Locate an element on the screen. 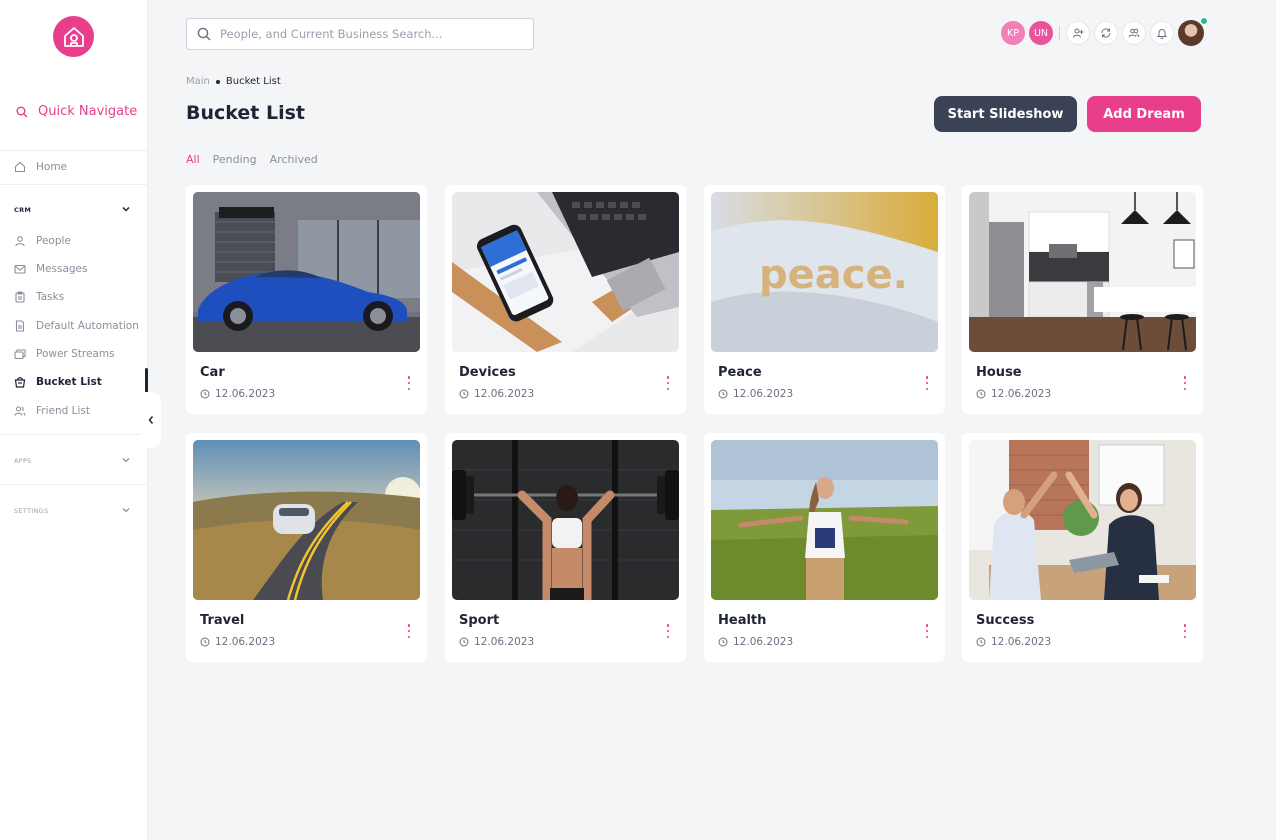 This screenshot has height=840, width=1276. peace-image-text: peace. is located at coordinates (833, 275).